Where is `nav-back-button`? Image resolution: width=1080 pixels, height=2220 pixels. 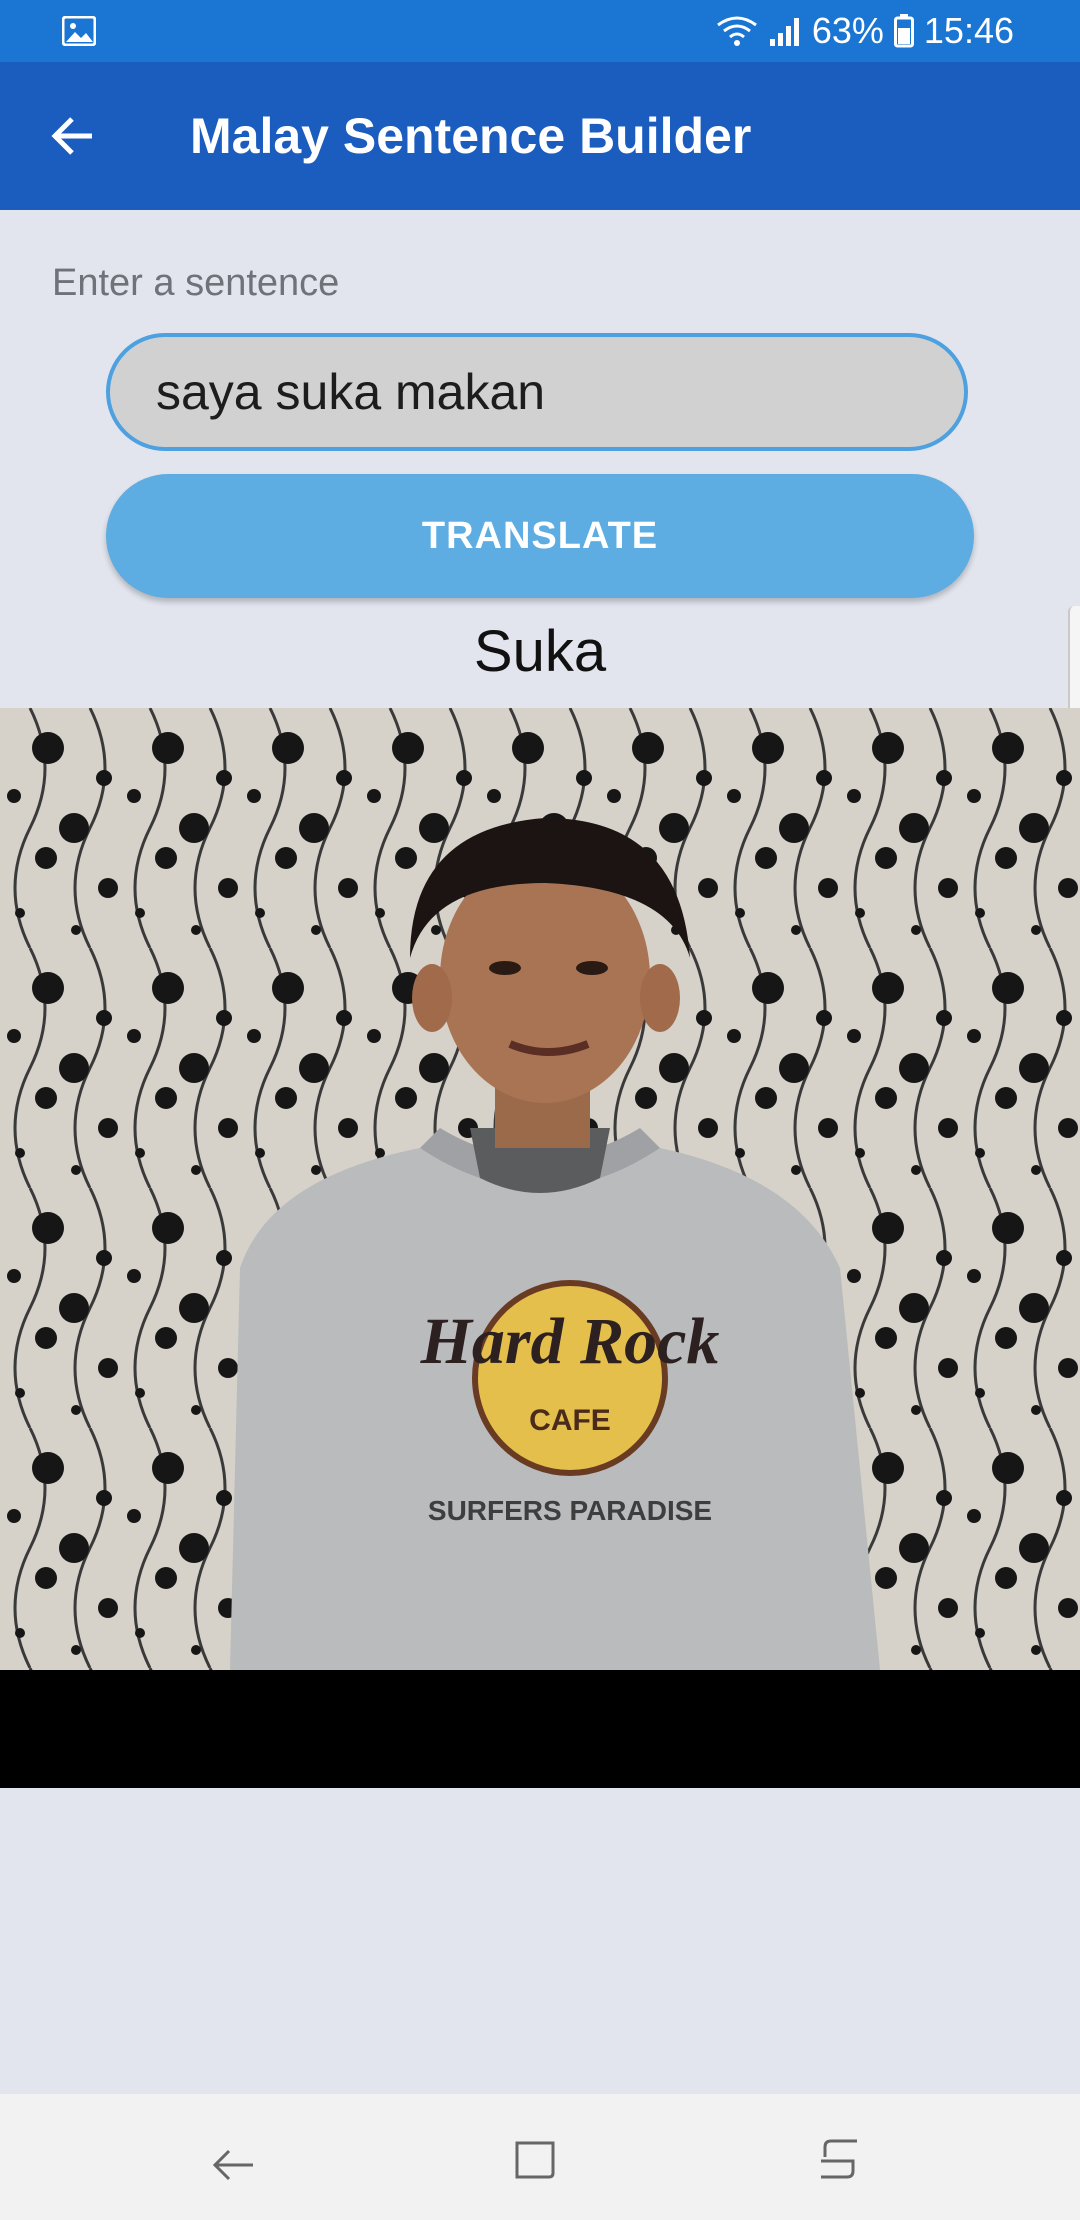
nav-back-button is located at coordinates (233, 2159).